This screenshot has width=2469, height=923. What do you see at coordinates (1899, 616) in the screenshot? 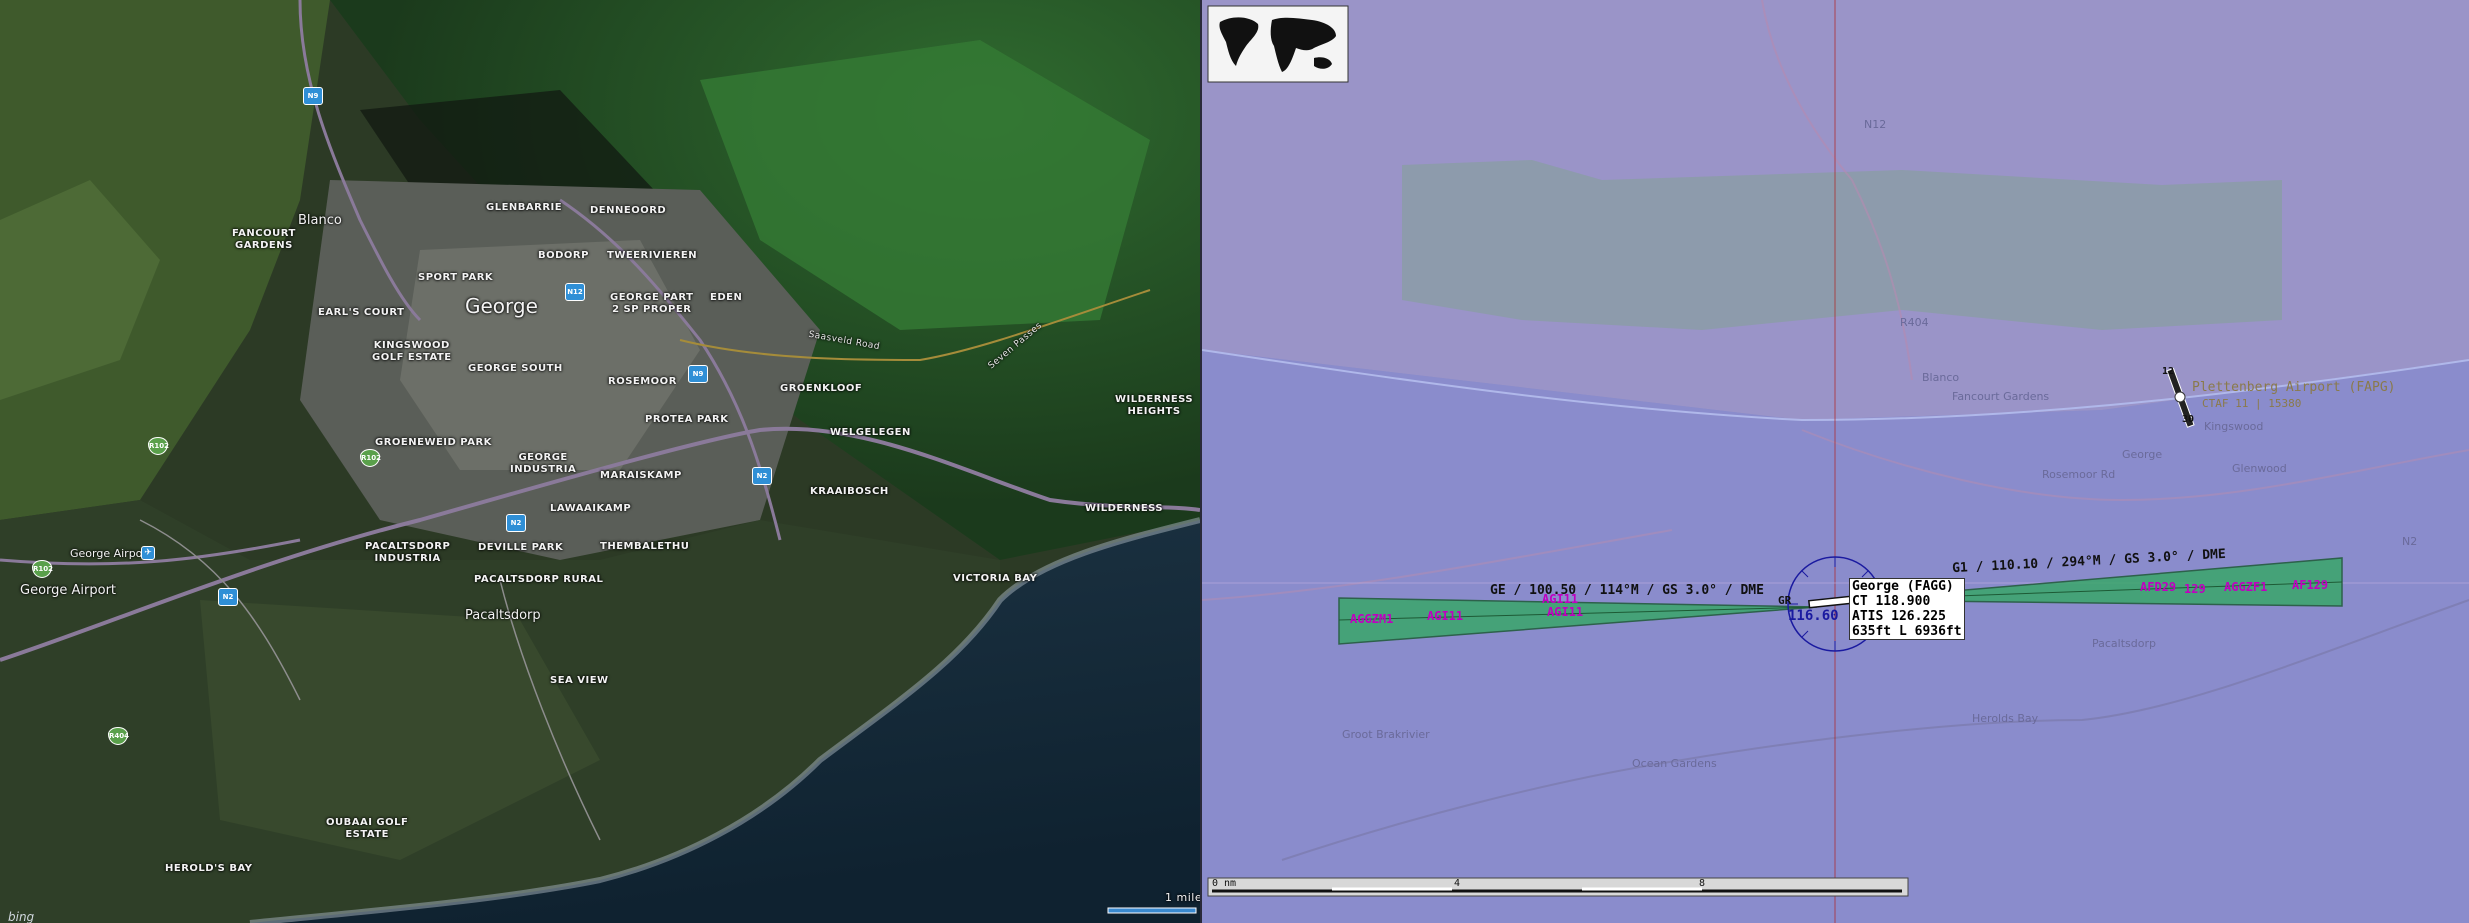
I see `airport-atis-frequency: ATIS 126.225` at bounding box center [1899, 616].